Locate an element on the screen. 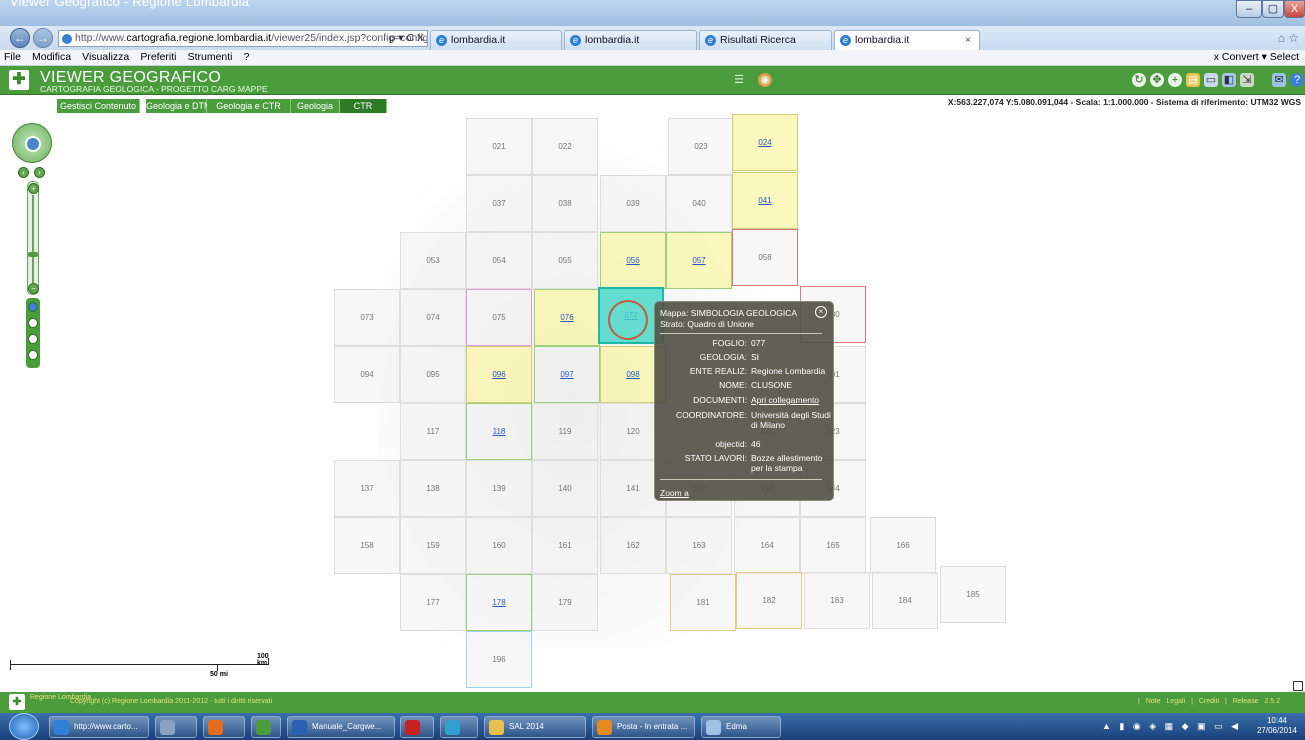 Image resolution: width=1305 pixels, height=740 pixels. map-tile-184: 184 is located at coordinates (905, 600).